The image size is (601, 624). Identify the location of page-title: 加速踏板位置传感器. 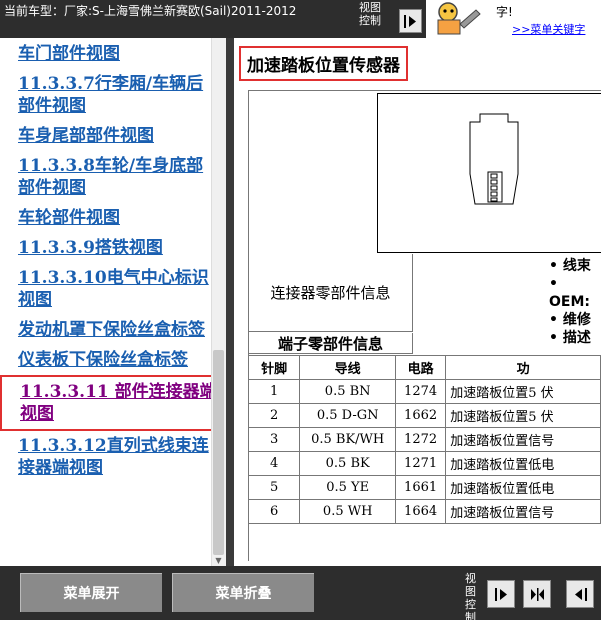
(323, 63).